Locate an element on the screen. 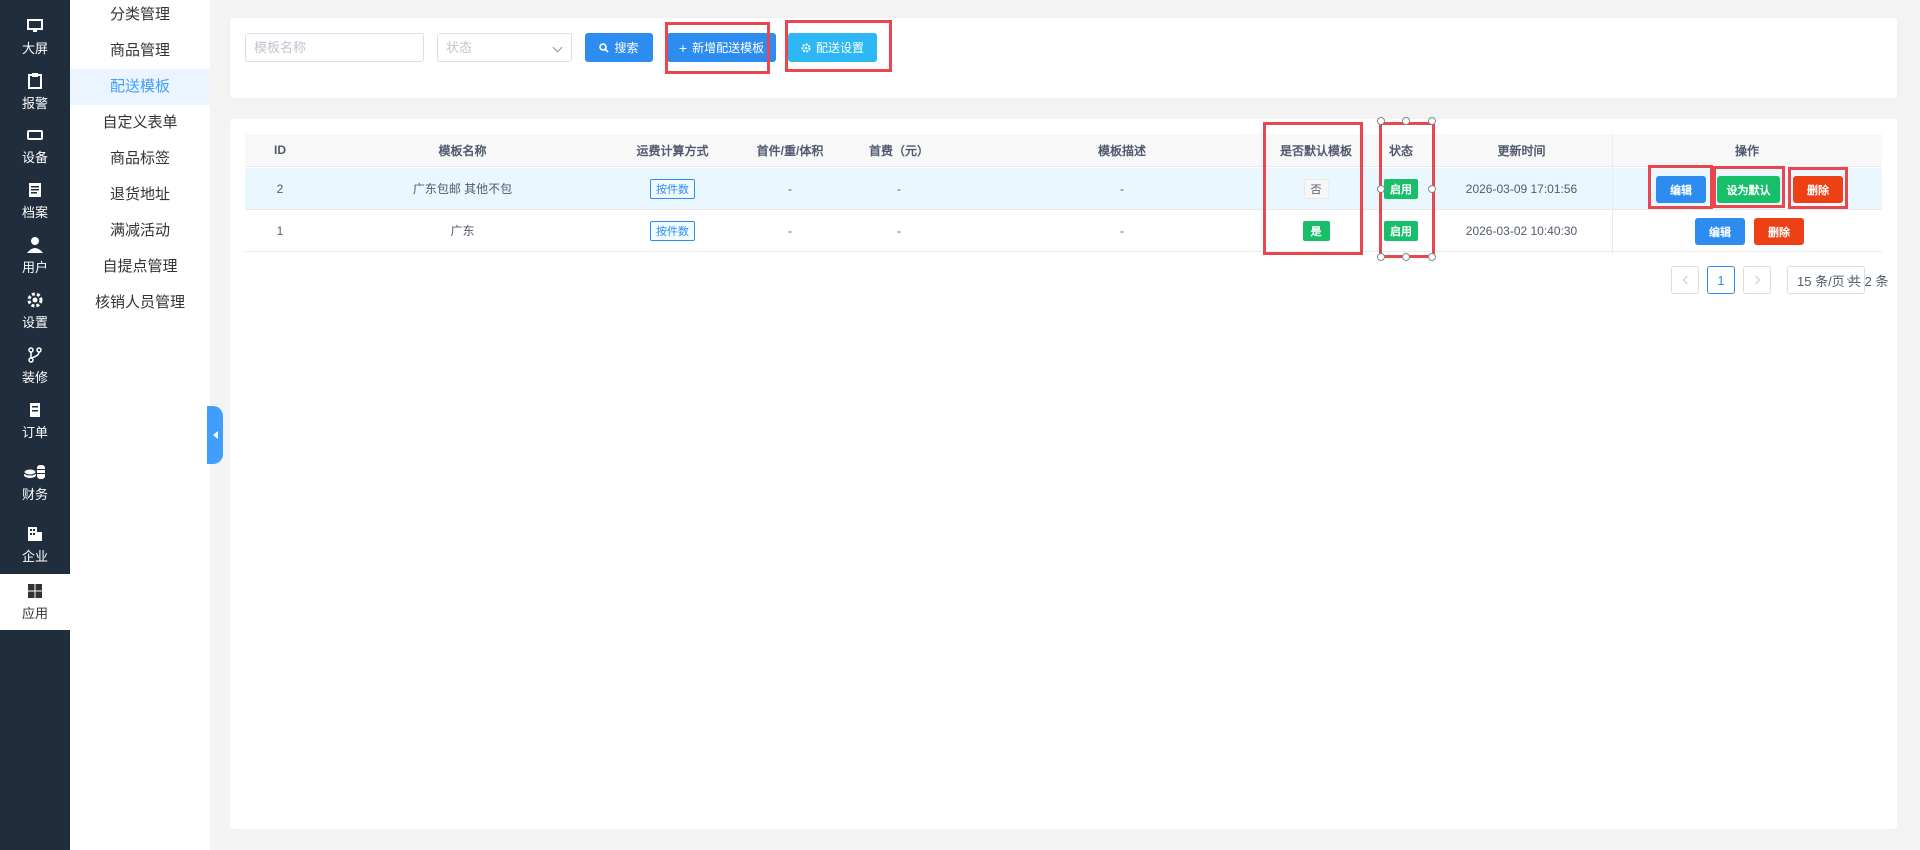  coins-icon is located at coordinates (34, 472).